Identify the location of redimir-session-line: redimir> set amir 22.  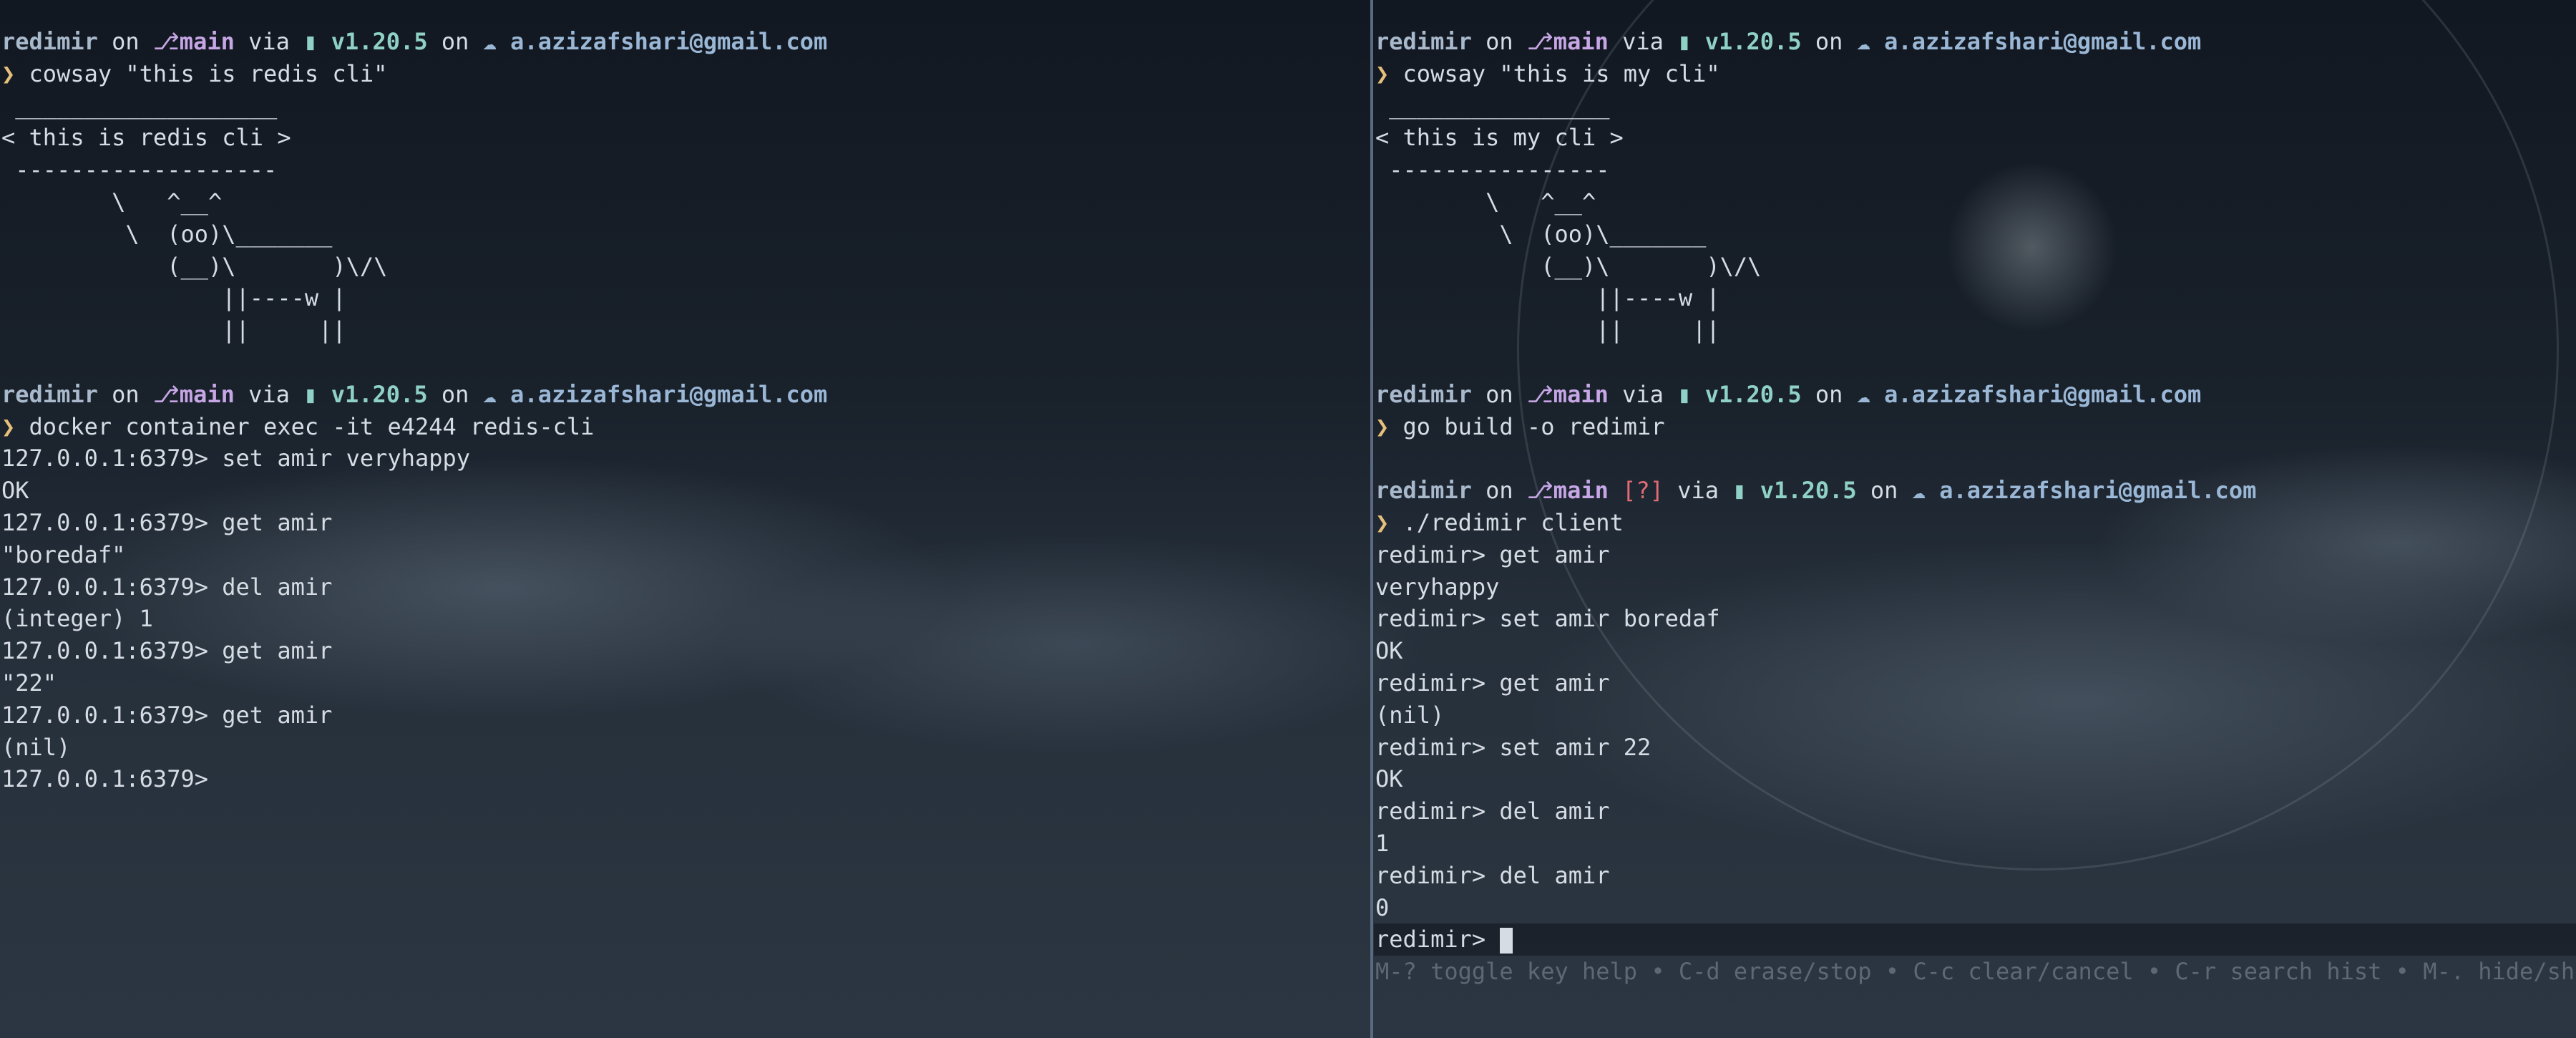
(1513, 747).